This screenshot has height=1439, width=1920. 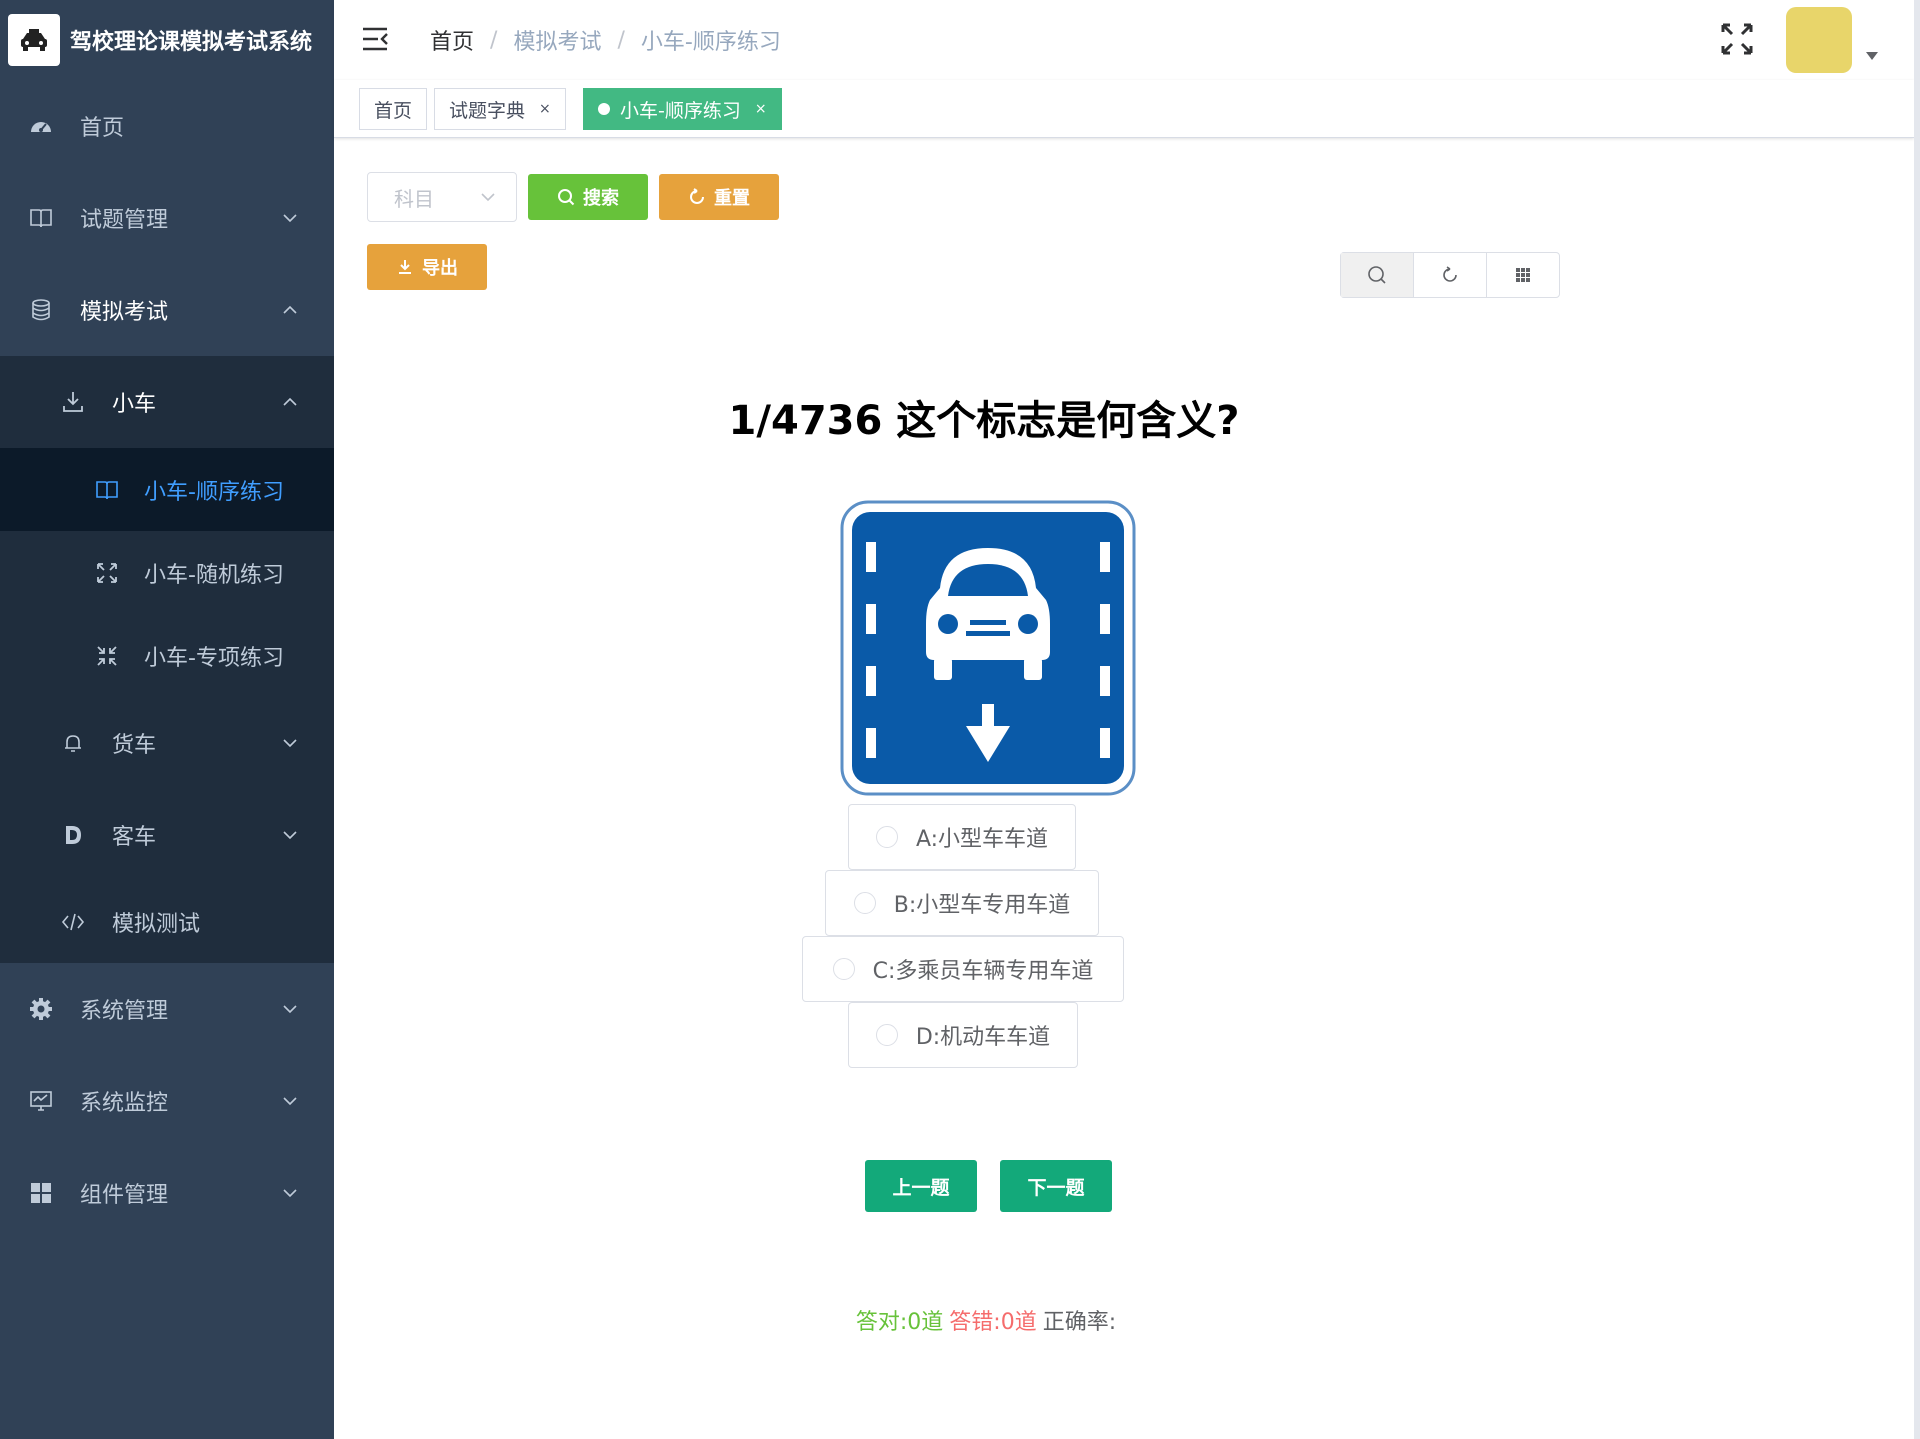 I want to click on d-letter-icon, so click(x=73, y=835).